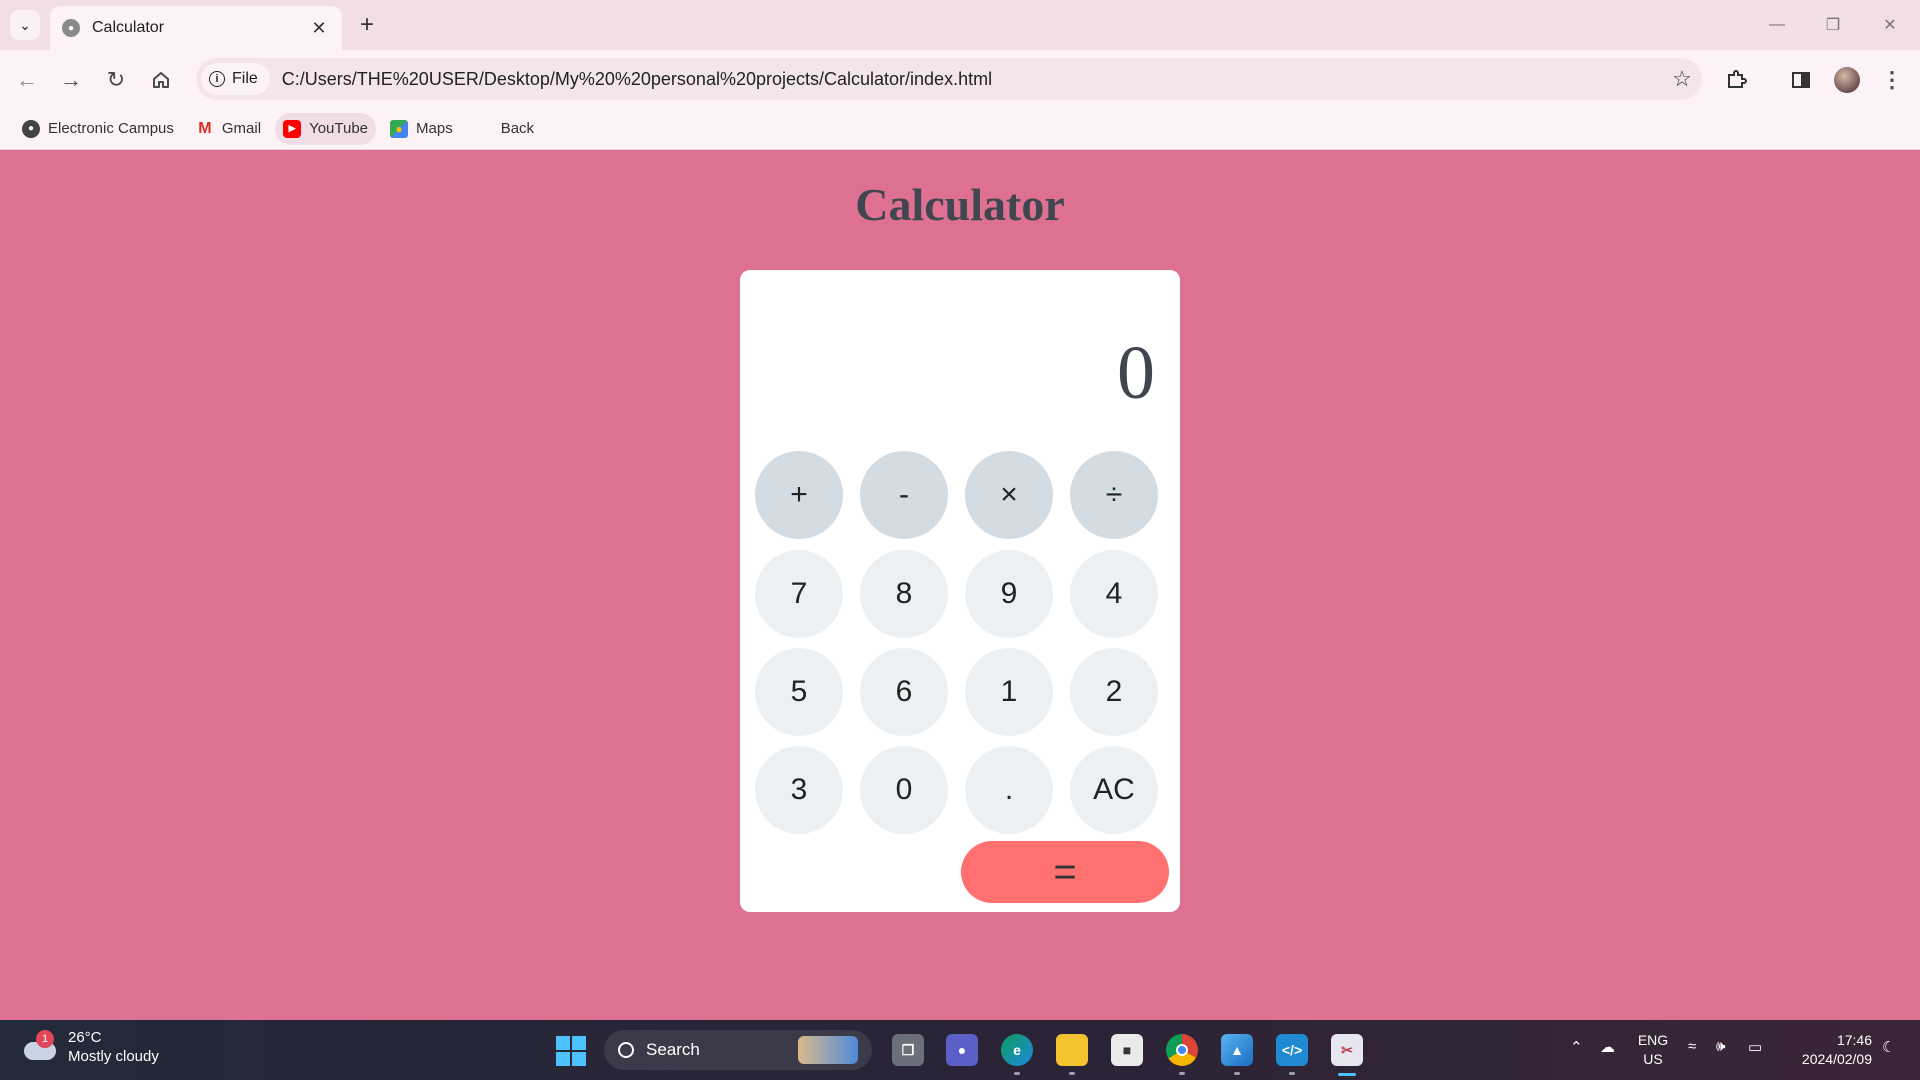 The height and width of the screenshot is (1080, 1920). What do you see at coordinates (517, 128) in the screenshot?
I see `bookmark-label: Back` at bounding box center [517, 128].